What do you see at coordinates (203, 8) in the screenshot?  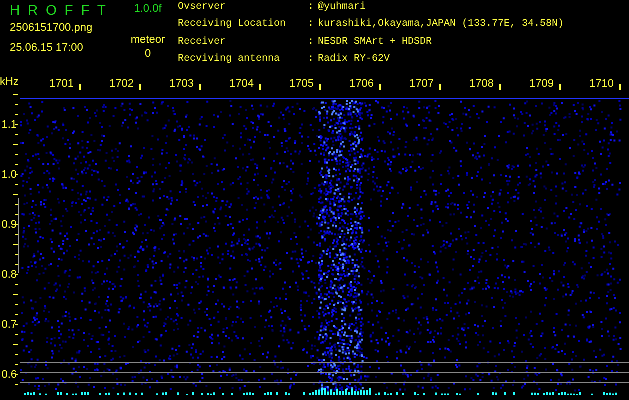 I see `info-label: Ovserver` at bounding box center [203, 8].